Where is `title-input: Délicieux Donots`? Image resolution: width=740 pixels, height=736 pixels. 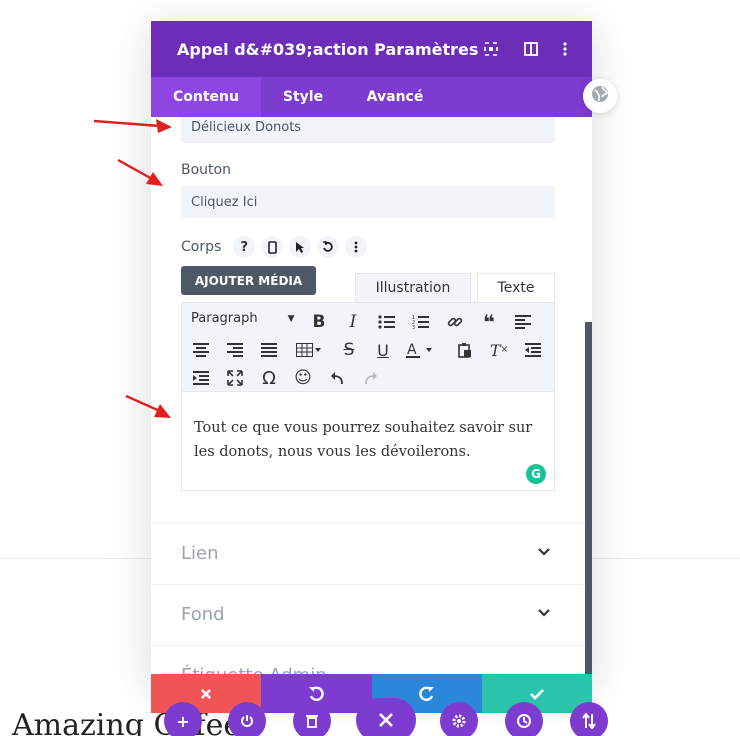 title-input: Délicieux Donots is located at coordinates (368, 130).